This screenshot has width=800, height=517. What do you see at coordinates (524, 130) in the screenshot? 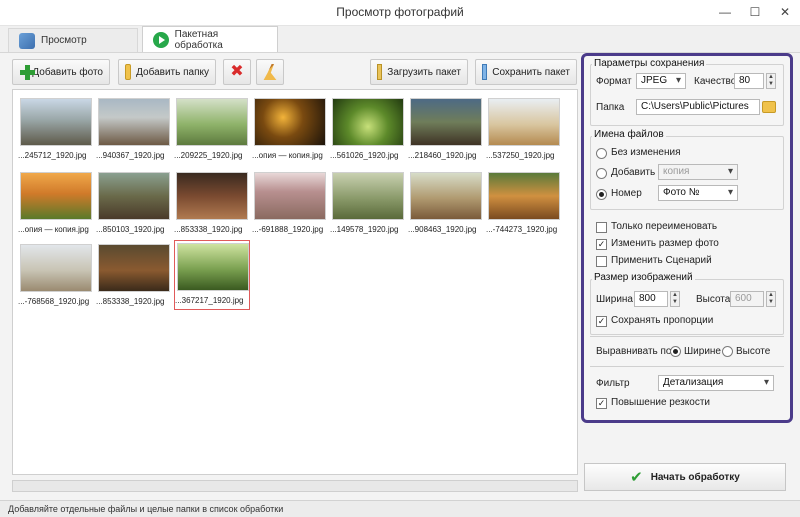
I see `file-thumbnail: ...537250_1920.jpg` at bounding box center [524, 130].